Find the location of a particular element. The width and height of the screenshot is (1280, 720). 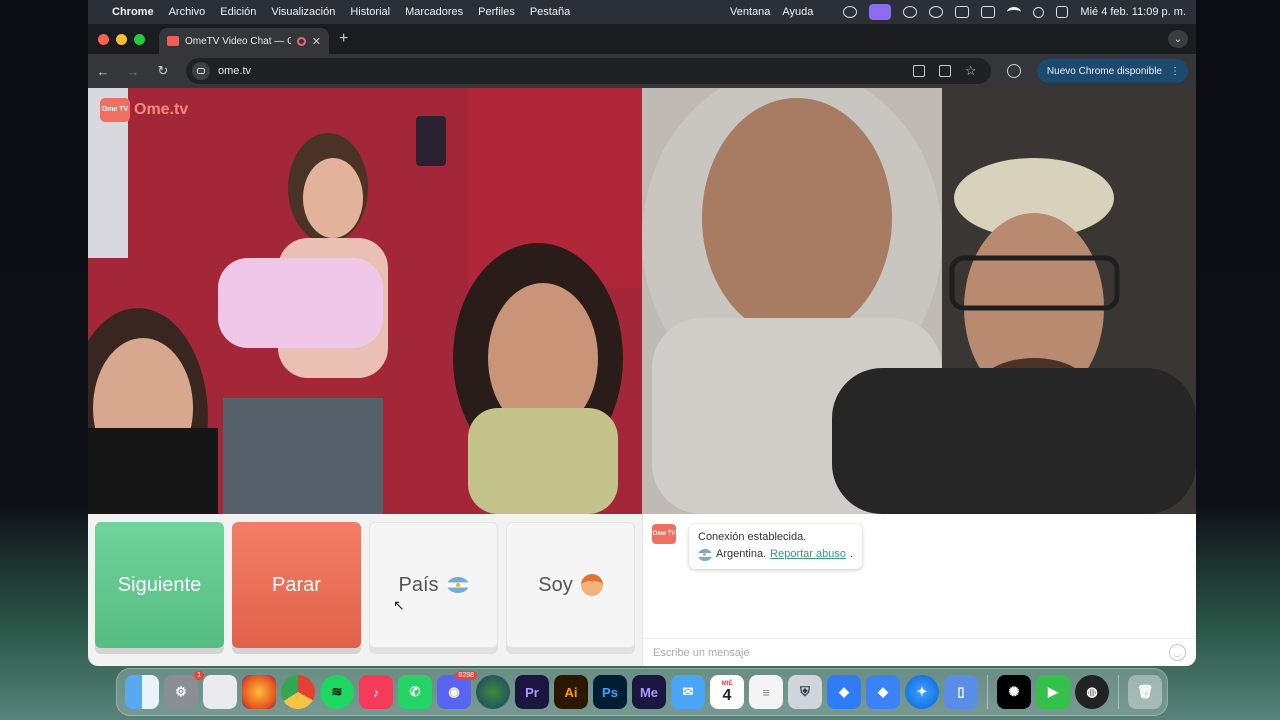

dock-separator is located at coordinates (987, 692).